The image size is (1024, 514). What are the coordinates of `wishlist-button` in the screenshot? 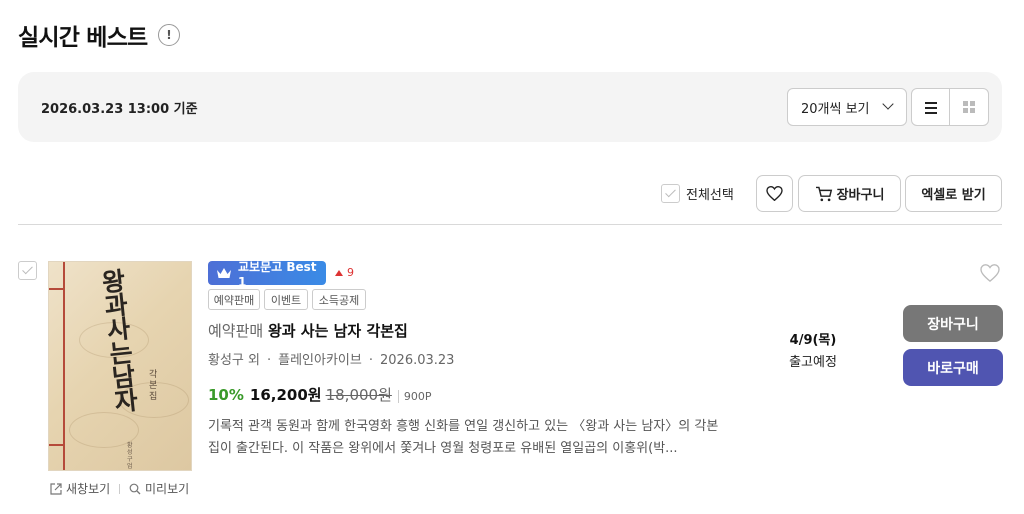 It's located at (774, 193).